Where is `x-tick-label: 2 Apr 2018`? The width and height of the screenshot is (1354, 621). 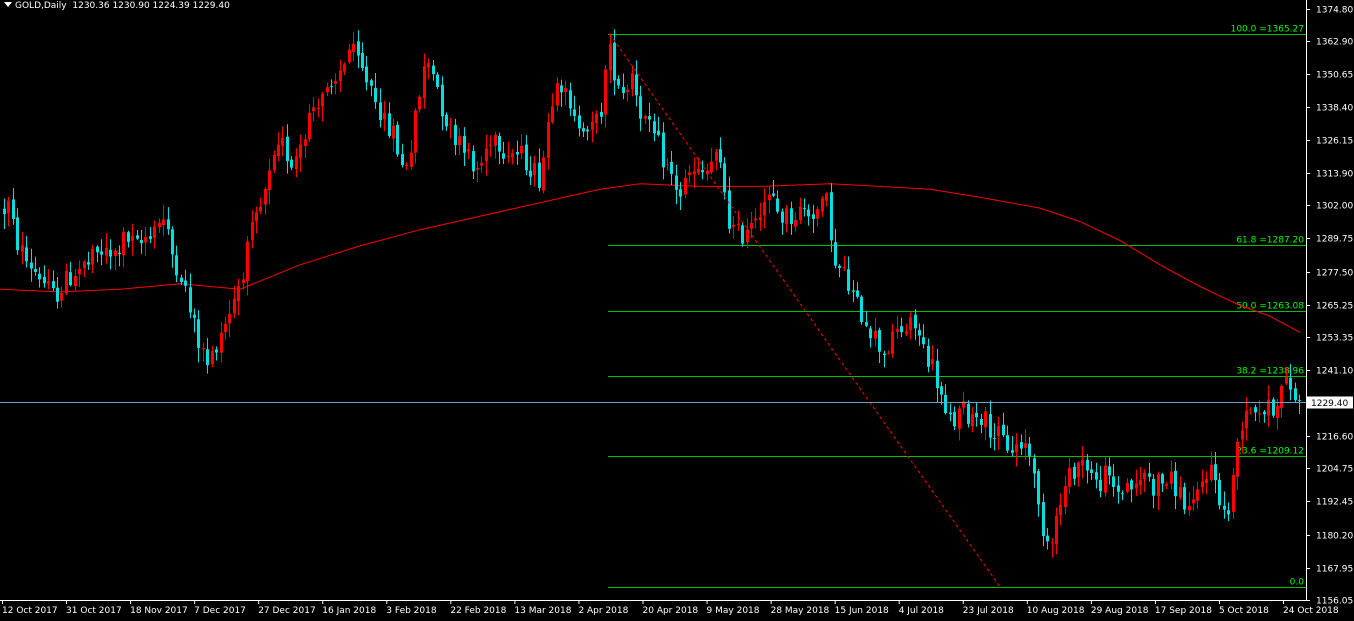
x-tick-label: 2 Apr 2018 is located at coordinates (603, 611).